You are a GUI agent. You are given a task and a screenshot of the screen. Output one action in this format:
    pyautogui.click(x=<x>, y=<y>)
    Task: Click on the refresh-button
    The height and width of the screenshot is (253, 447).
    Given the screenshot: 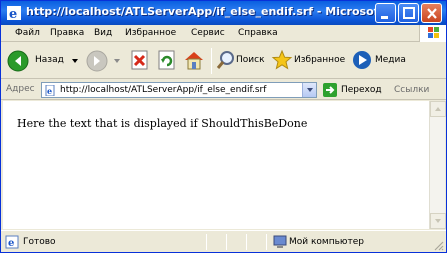 What is the action you would take?
    pyautogui.click(x=167, y=61)
    